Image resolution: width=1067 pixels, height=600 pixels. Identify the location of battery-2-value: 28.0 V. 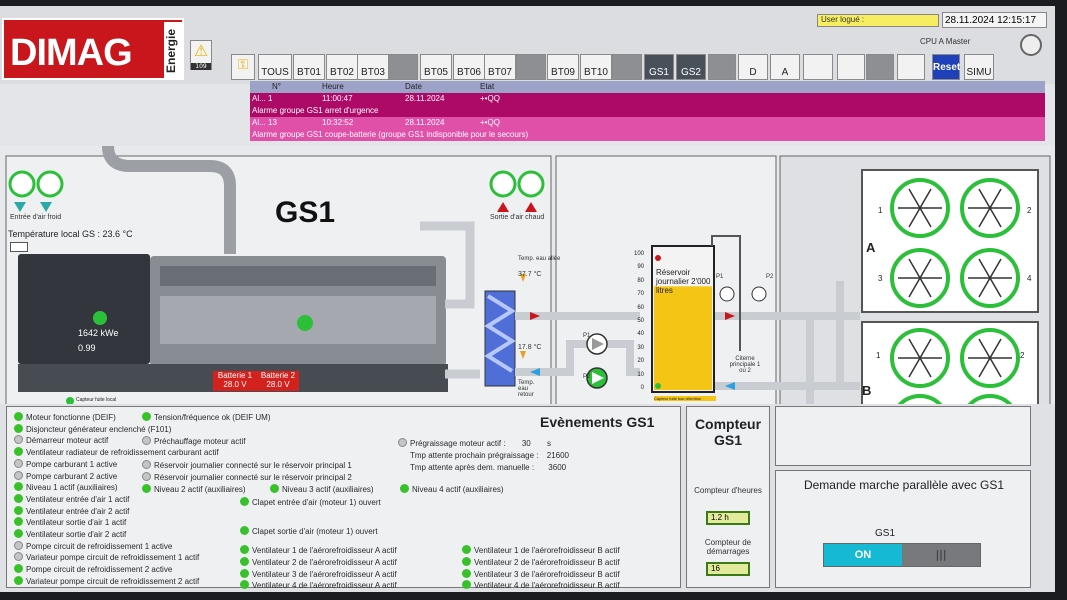
(278, 384).